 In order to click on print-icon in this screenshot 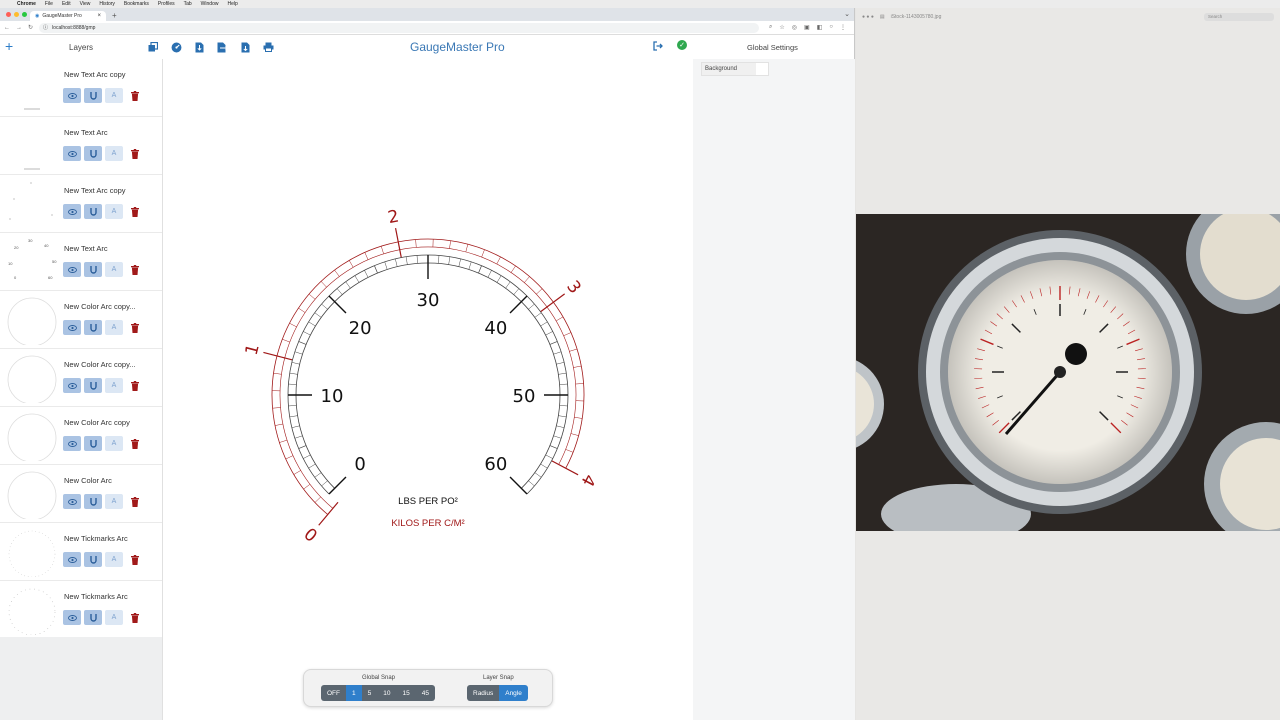, I will do `click(268, 47)`.